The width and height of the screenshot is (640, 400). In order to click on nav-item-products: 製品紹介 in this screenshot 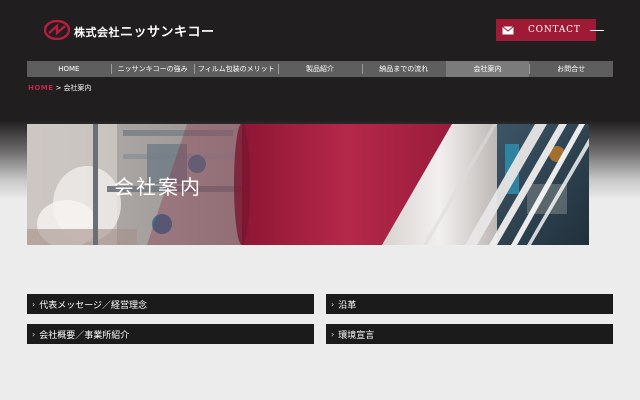, I will do `click(320, 69)`.